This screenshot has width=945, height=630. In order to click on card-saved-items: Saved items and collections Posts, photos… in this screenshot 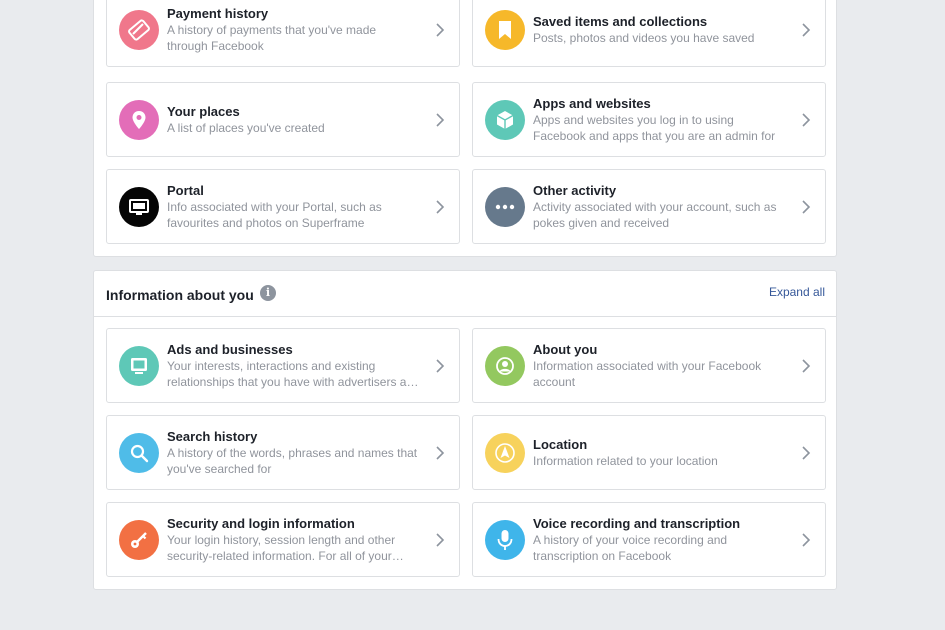, I will do `click(649, 33)`.